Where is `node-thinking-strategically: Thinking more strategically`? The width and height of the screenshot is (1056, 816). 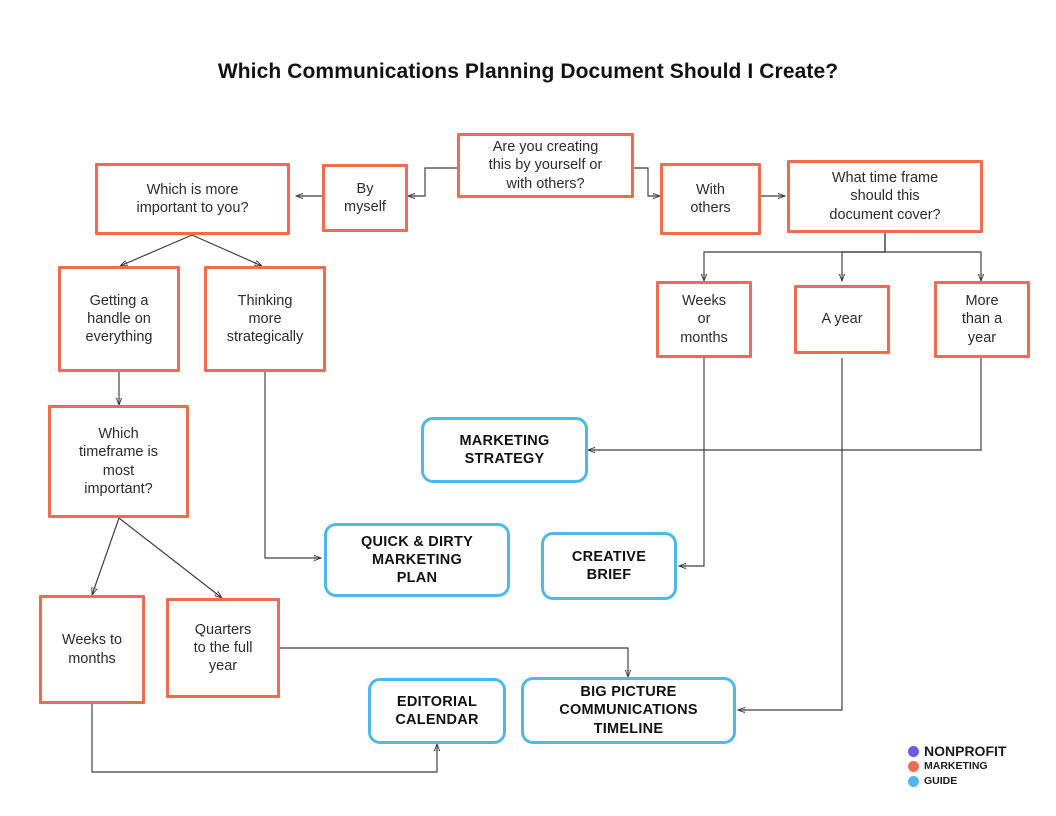 node-thinking-strategically: Thinking more strategically is located at coordinates (265, 319).